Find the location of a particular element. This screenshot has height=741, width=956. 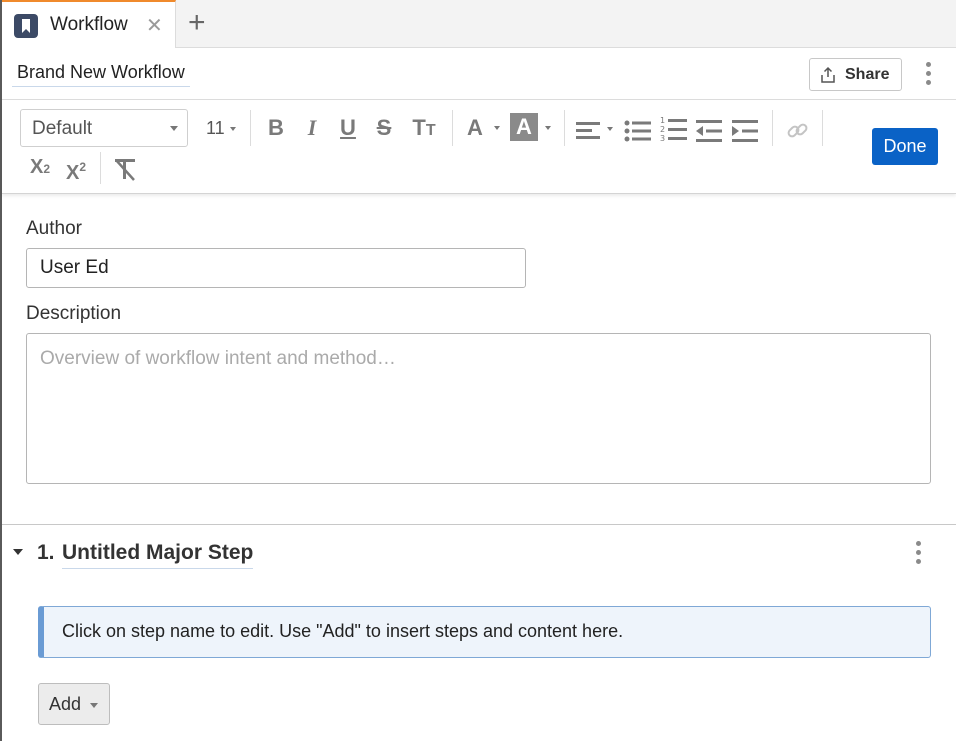

step-more-options-icon is located at coordinates (919, 554).